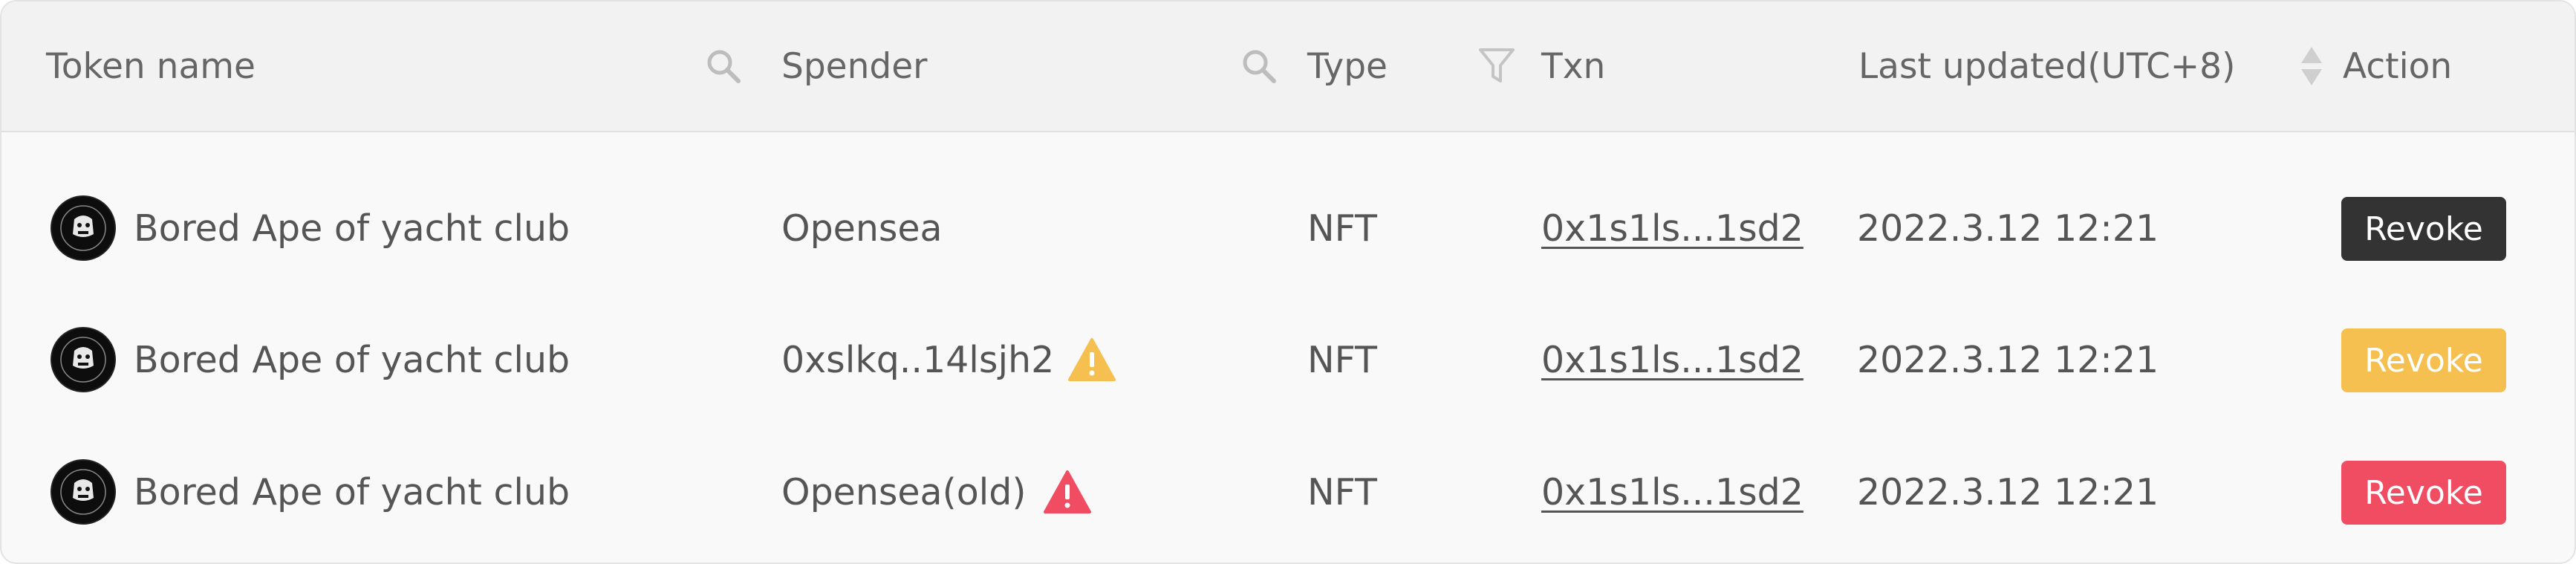 The width and height of the screenshot is (2576, 564). I want to click on spender: Opensea, so click(862, 228).